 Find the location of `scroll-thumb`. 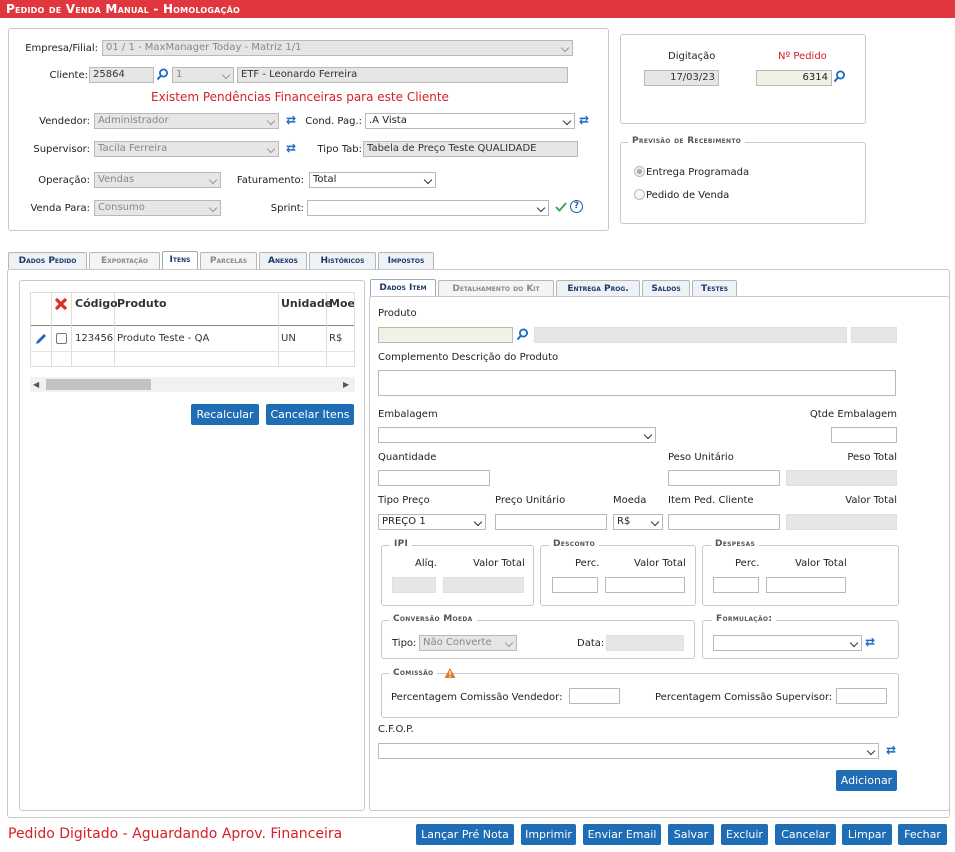

scroll-thumb is located at coordinates (98, 384).